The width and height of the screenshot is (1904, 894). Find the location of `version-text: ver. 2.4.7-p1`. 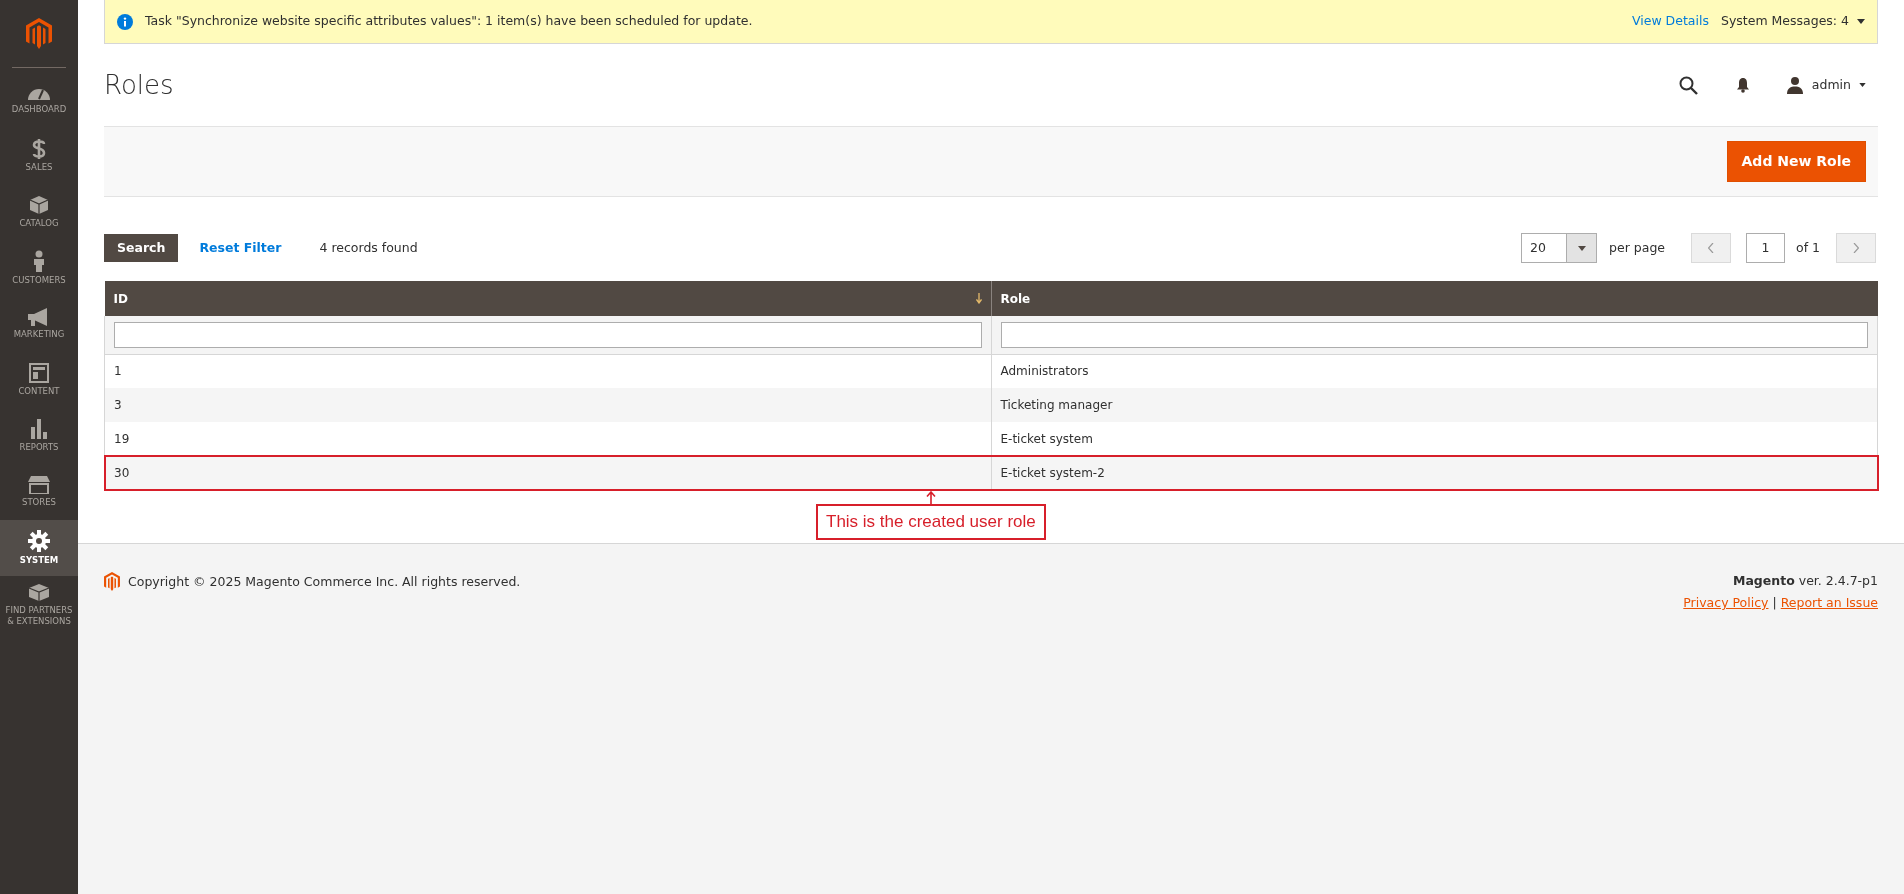

version-text: ver. 2.4.7-p1 is located at coordinates (1838, 580).